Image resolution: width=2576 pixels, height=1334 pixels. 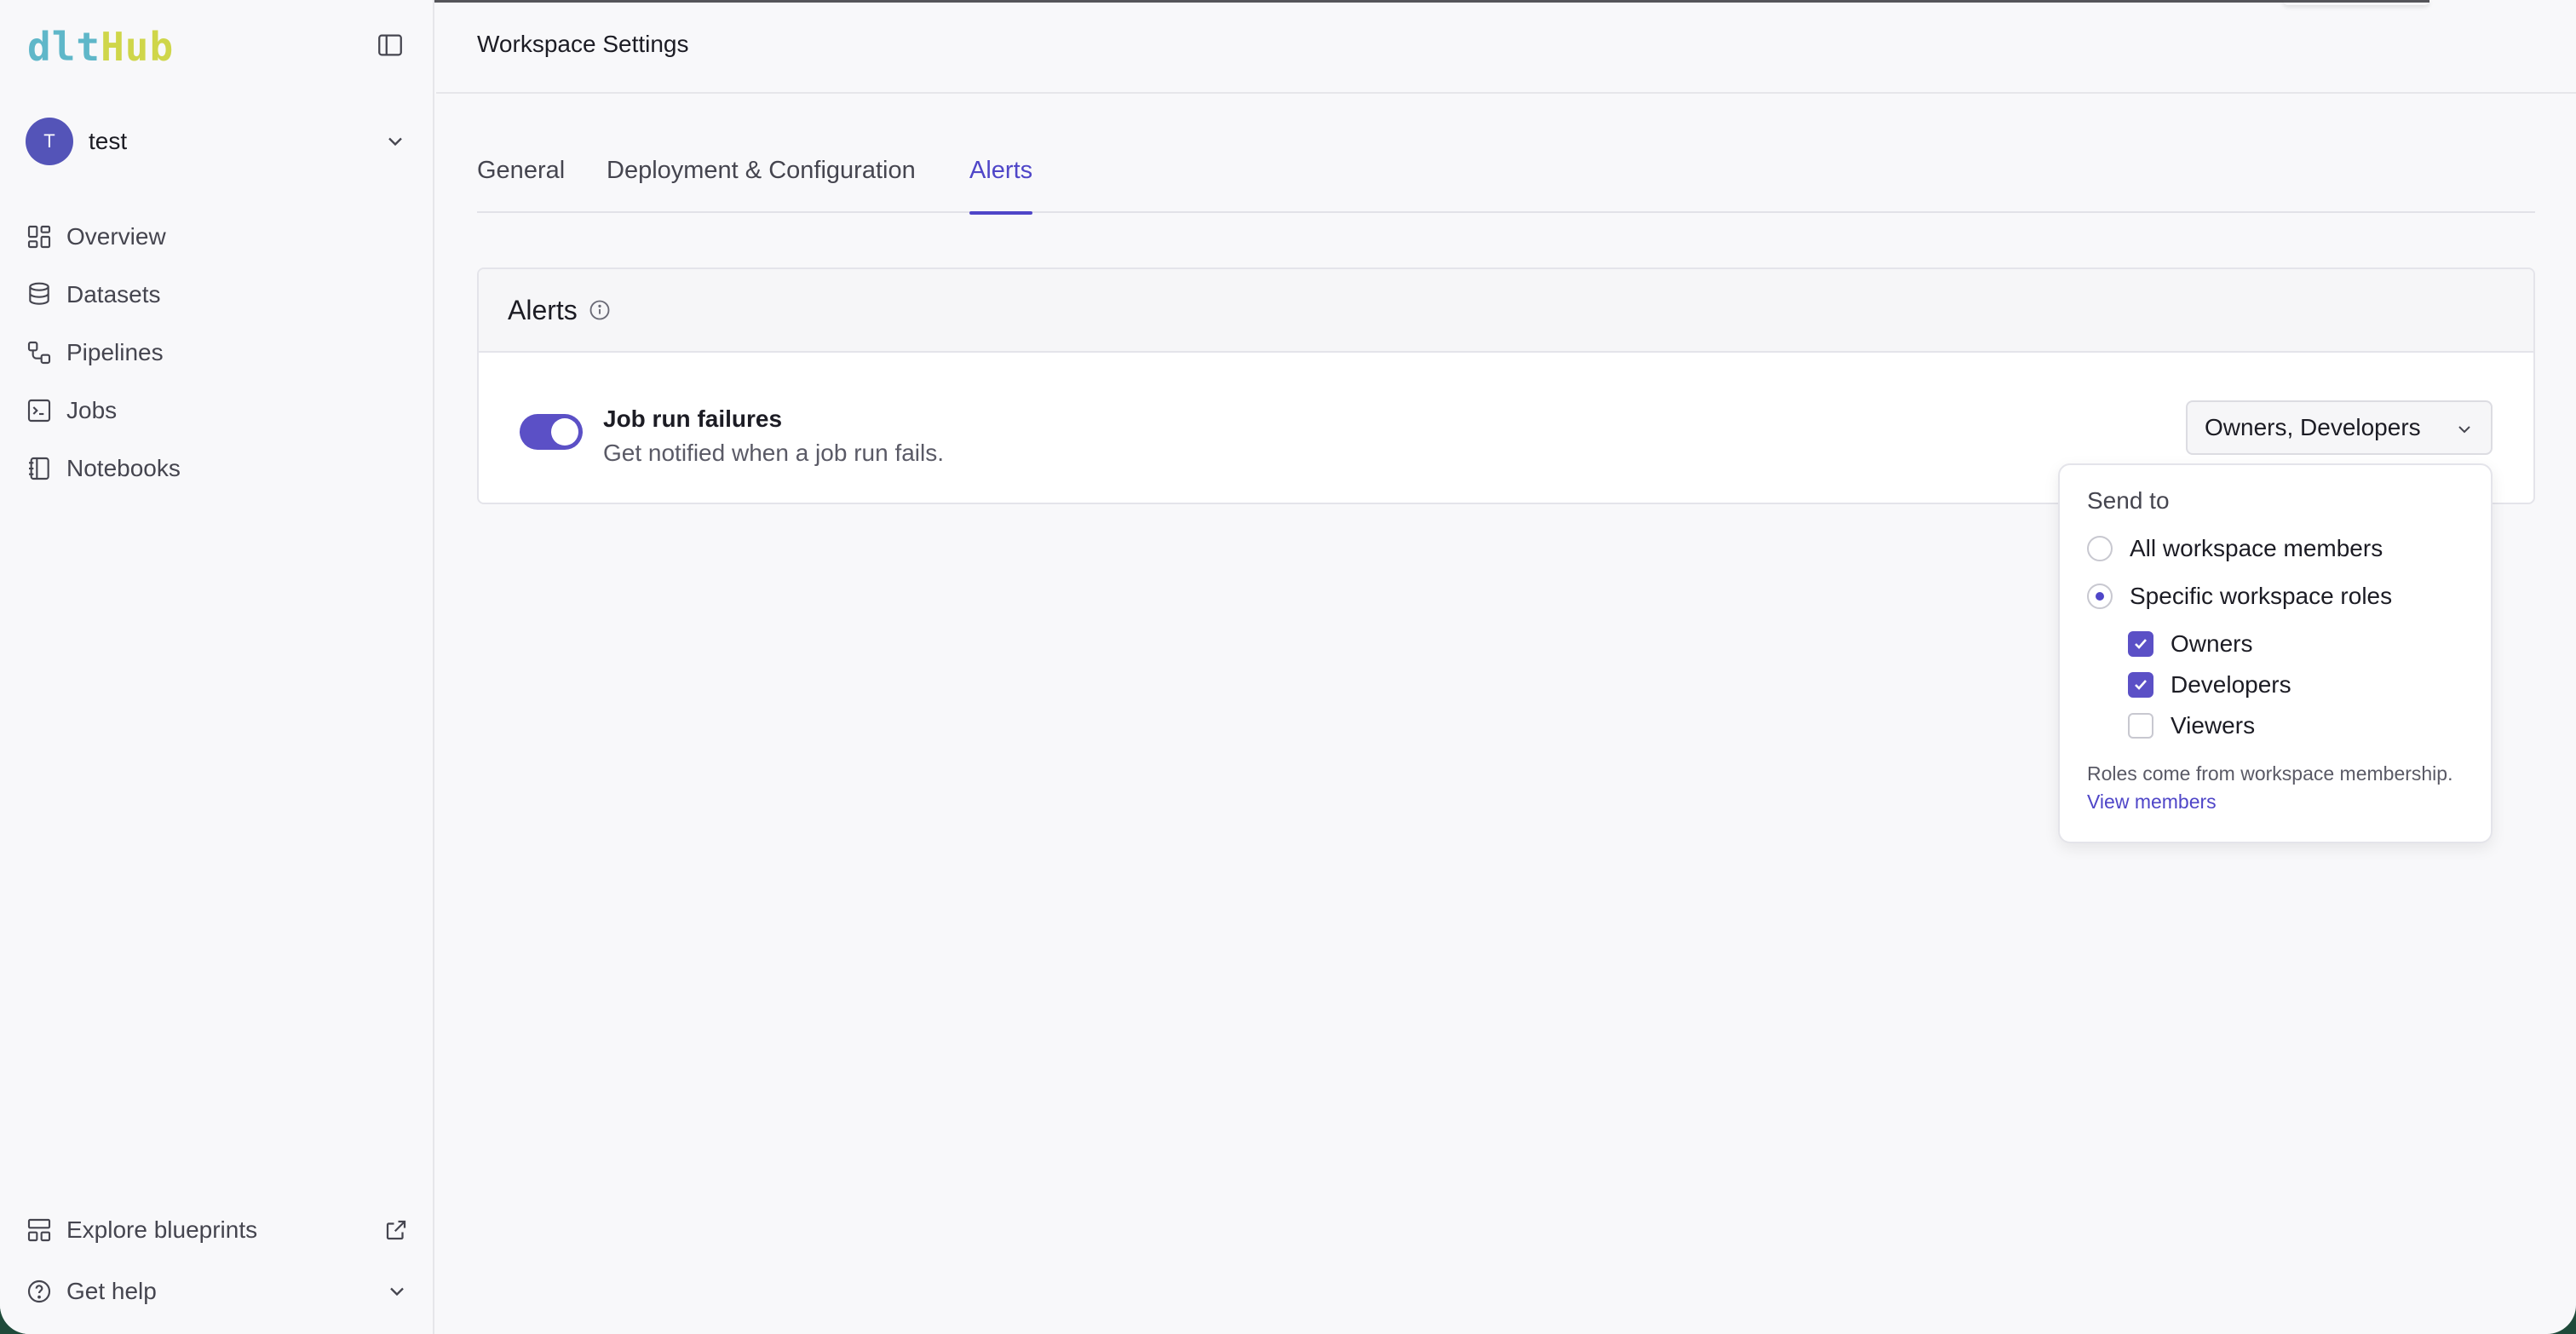 I want to click on workspace-avatar: T, so click(x=50, y=142).